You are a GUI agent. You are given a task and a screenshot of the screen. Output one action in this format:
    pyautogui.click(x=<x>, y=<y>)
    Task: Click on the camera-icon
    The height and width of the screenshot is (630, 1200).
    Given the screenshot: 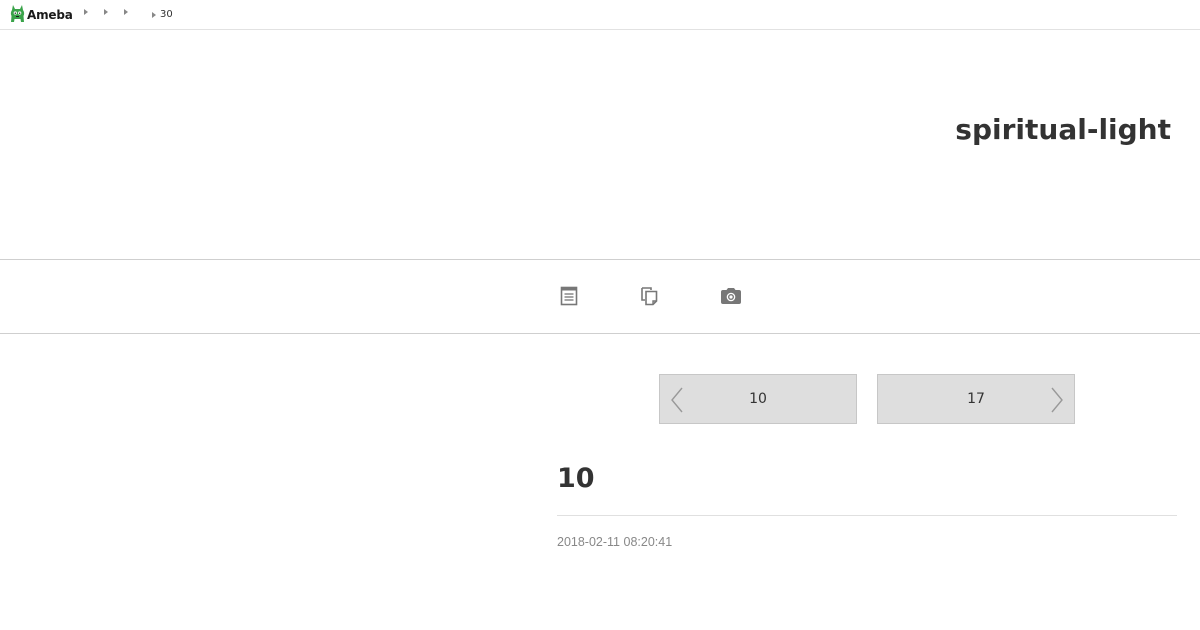 What is the action you would take?
    pyautogui.click(x=731, y=296)
    